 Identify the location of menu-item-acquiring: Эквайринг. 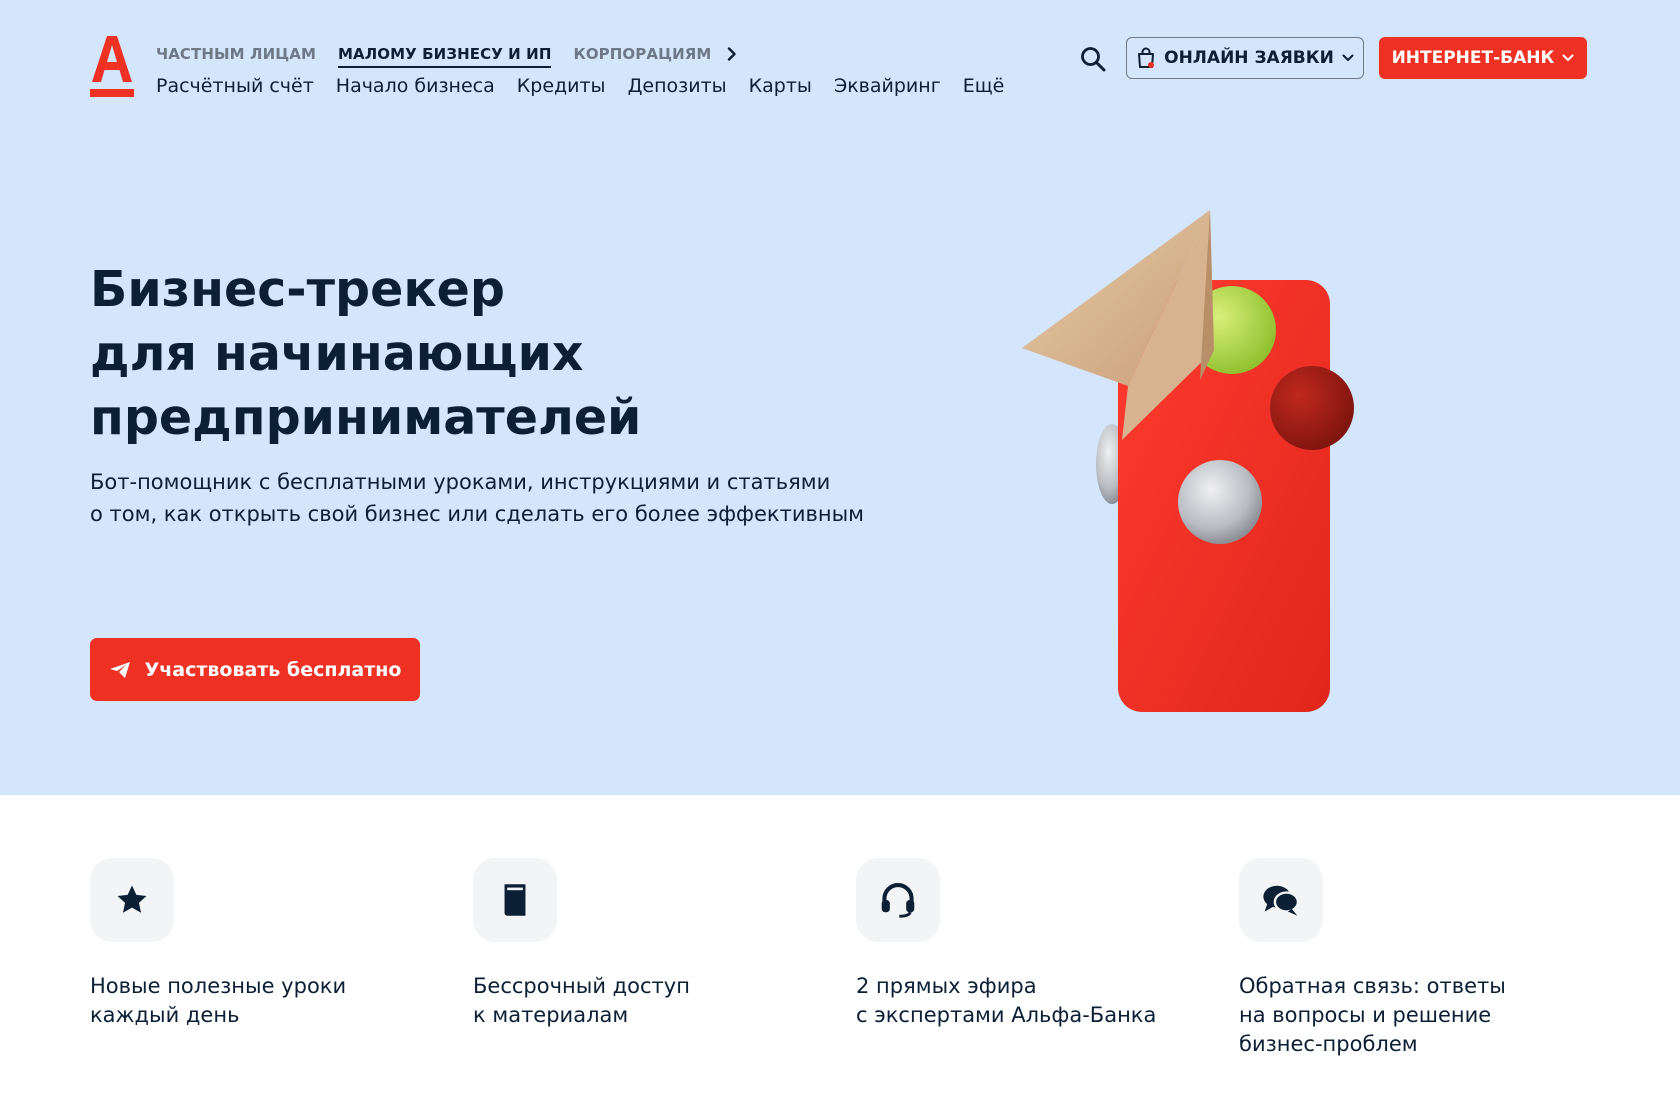
(887, 86).